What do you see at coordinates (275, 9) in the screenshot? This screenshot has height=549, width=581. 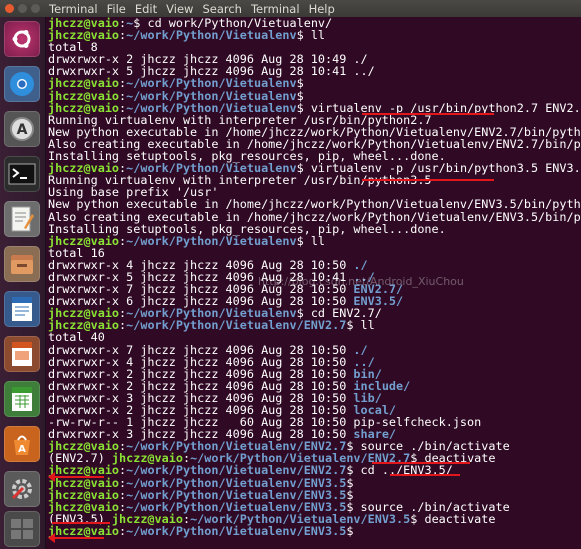 I see `menu-terminal: Terminal` at bounding box center [275, 9].